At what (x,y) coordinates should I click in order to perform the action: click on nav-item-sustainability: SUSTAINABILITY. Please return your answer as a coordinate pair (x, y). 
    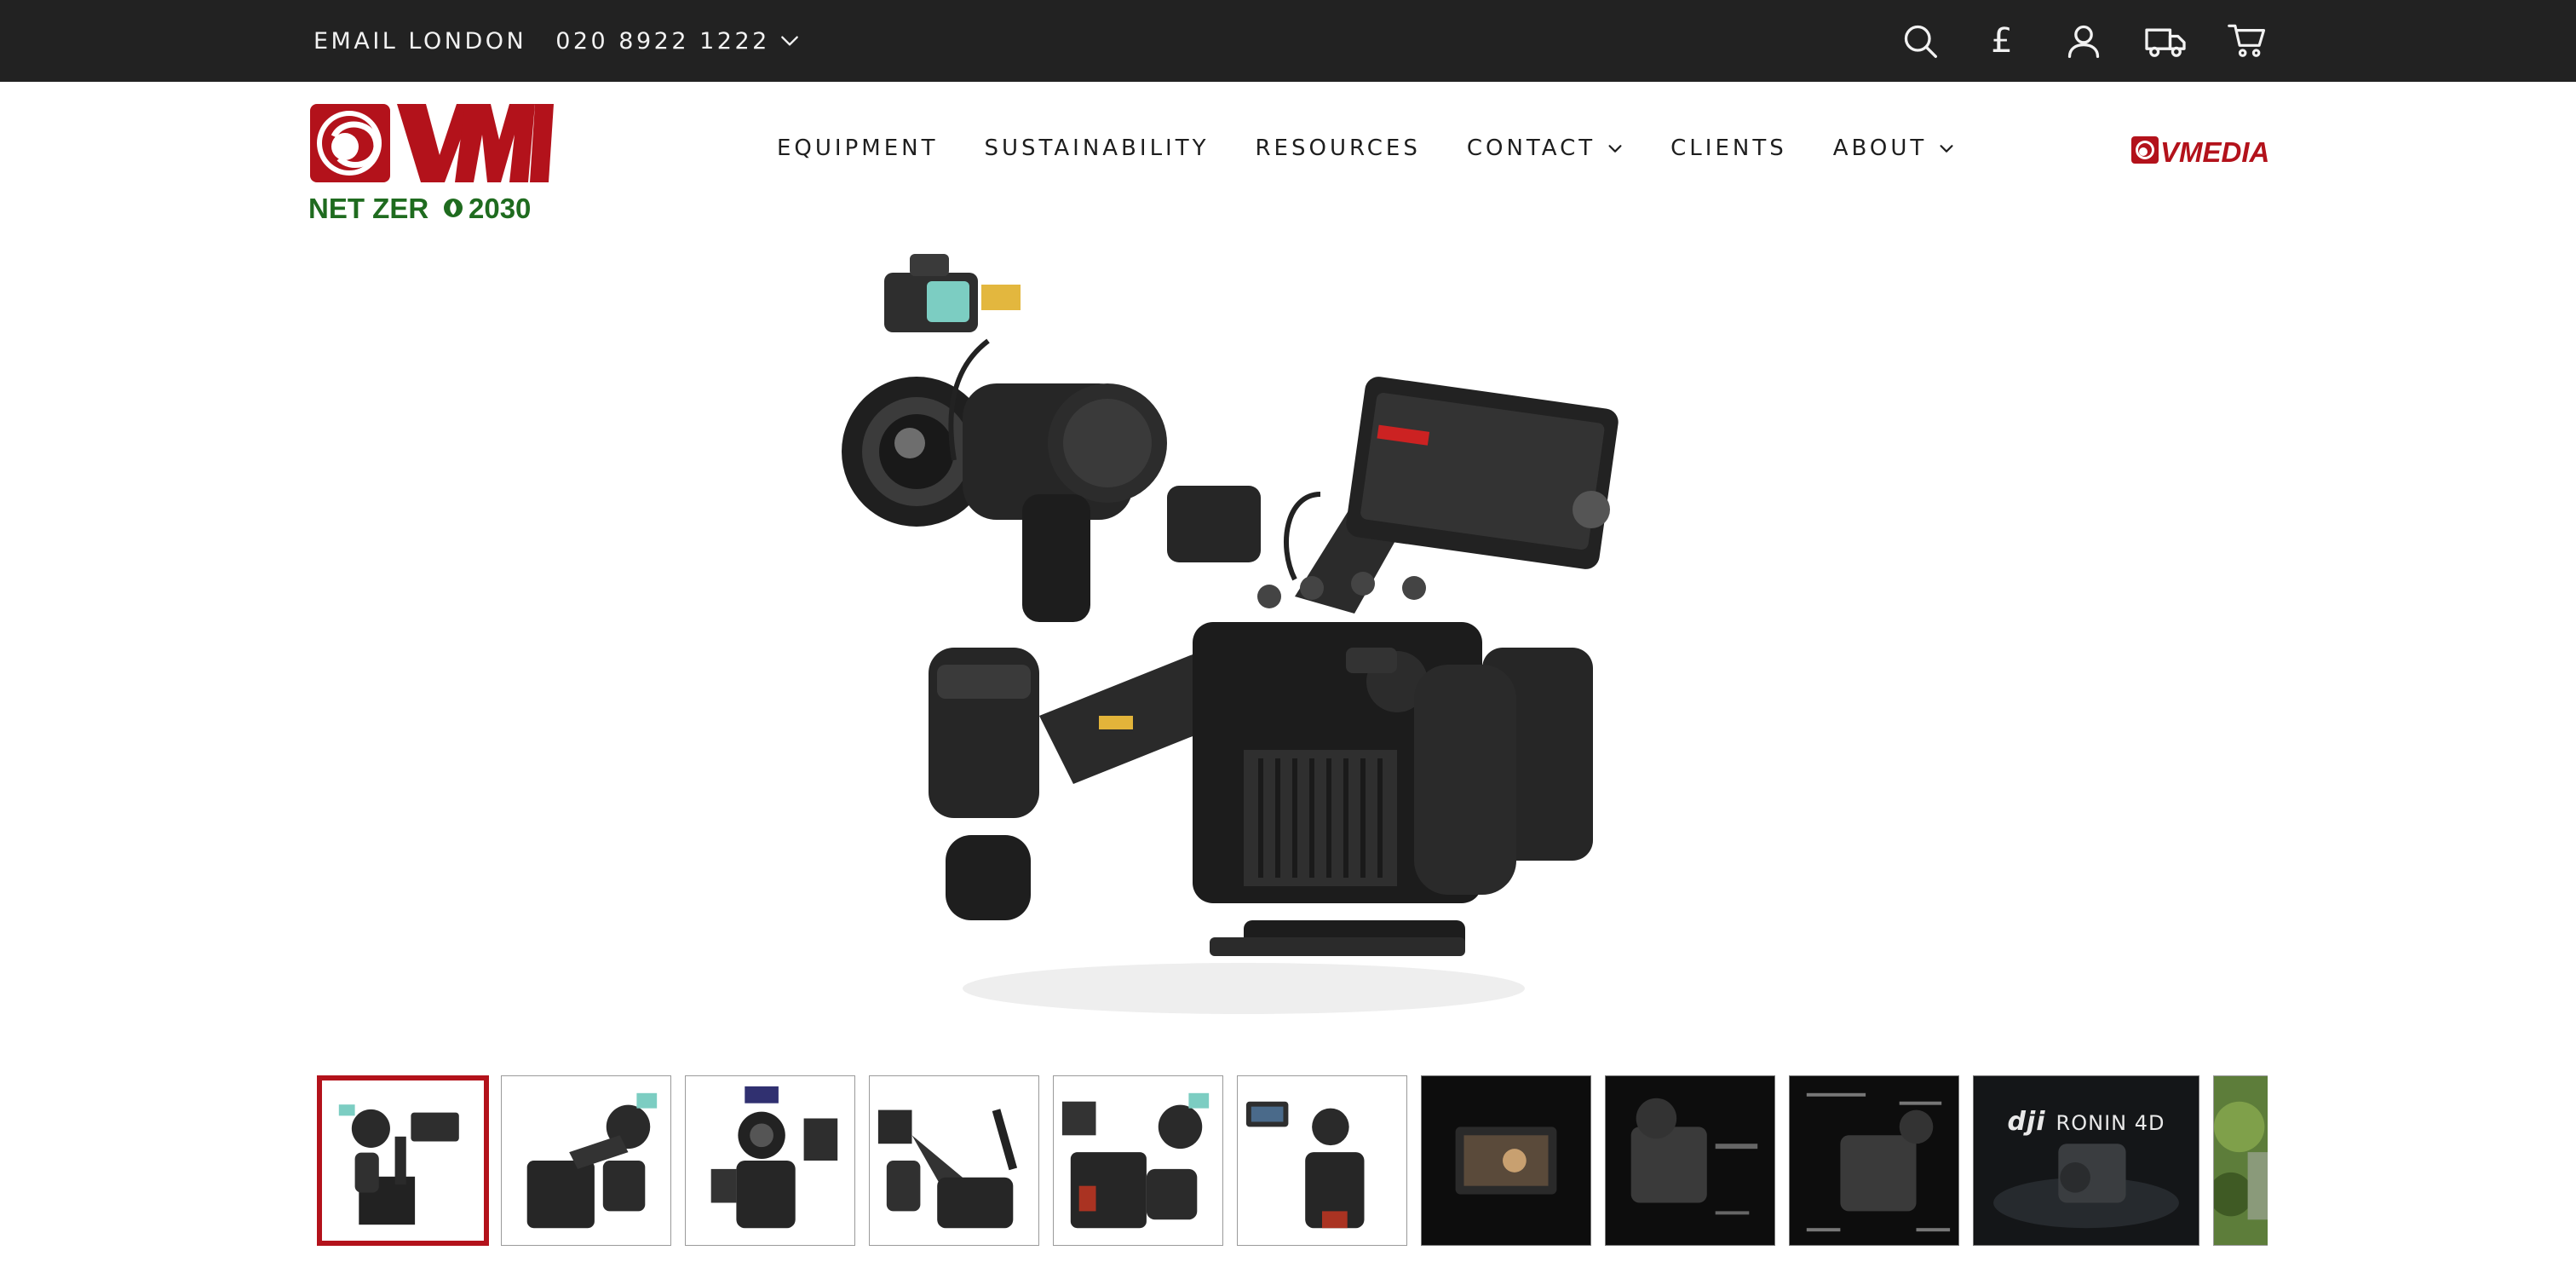
    Looking at the image, I should click on (1097, 148).